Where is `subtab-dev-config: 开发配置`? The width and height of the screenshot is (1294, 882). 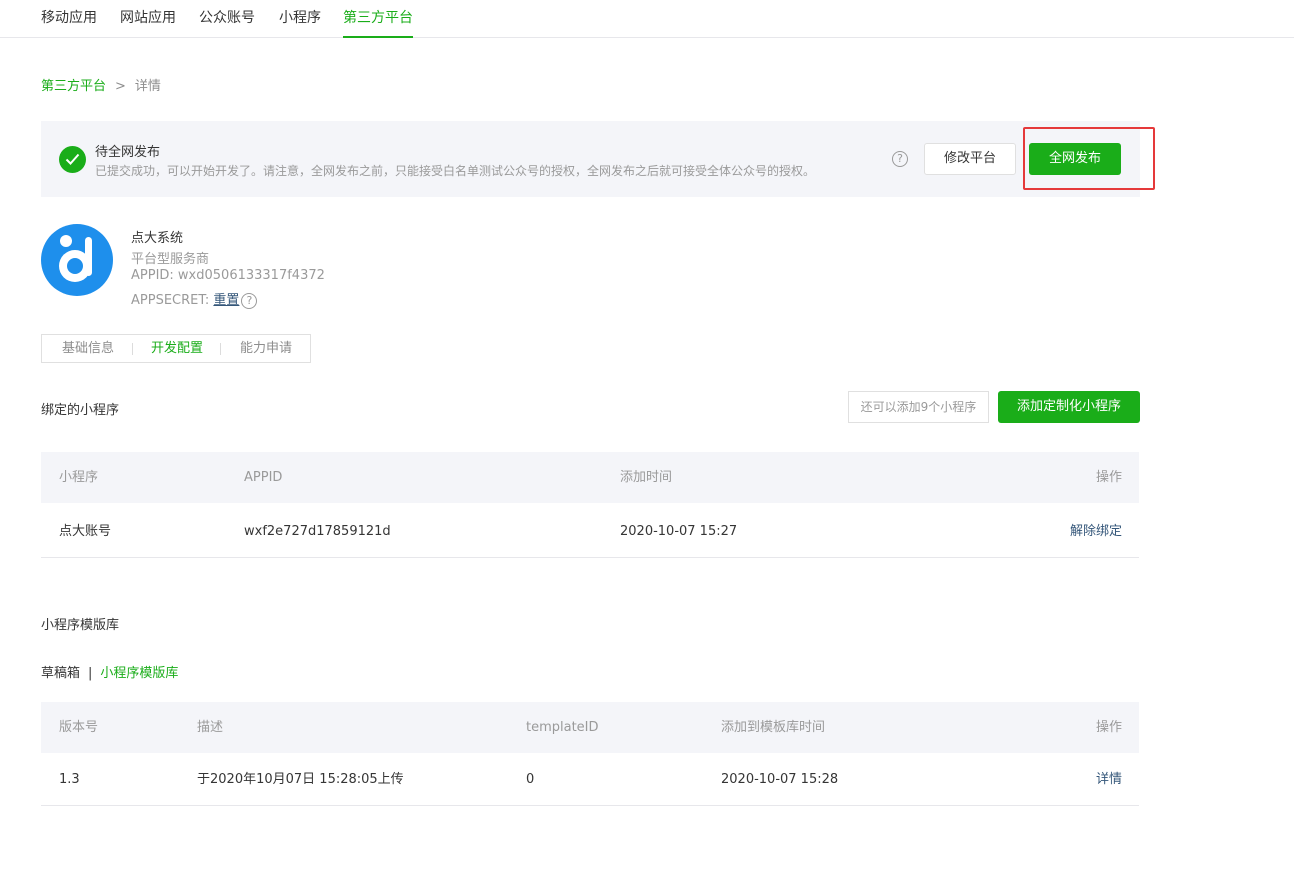 subtab-dev-config: 开发配置 is located at coordinates (177, 348).